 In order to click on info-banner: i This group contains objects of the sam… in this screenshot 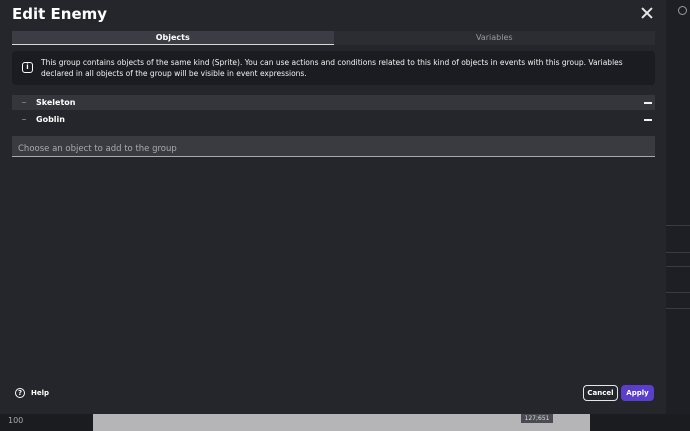, I will do `click(333, 68)`.